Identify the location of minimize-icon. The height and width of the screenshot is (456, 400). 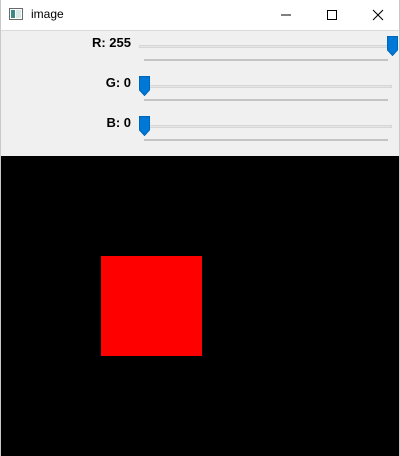
(286, 15).